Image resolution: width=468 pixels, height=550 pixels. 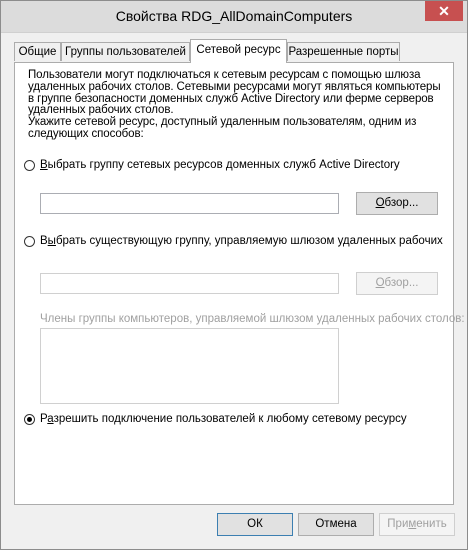 I want to click on tab-user-groups: Группы пользователей, so click(x=125, y=51).